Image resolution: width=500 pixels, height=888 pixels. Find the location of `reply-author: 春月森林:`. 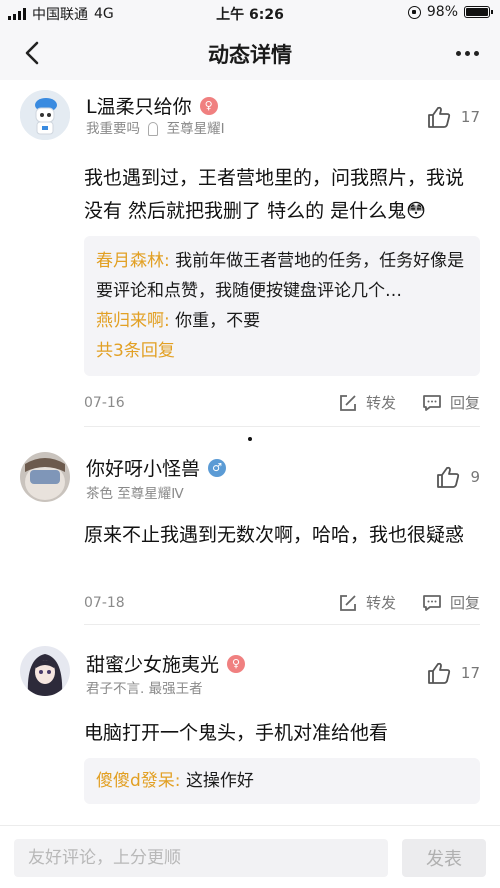

reply-author: 春月森林: is located at coordinates (133, 261).